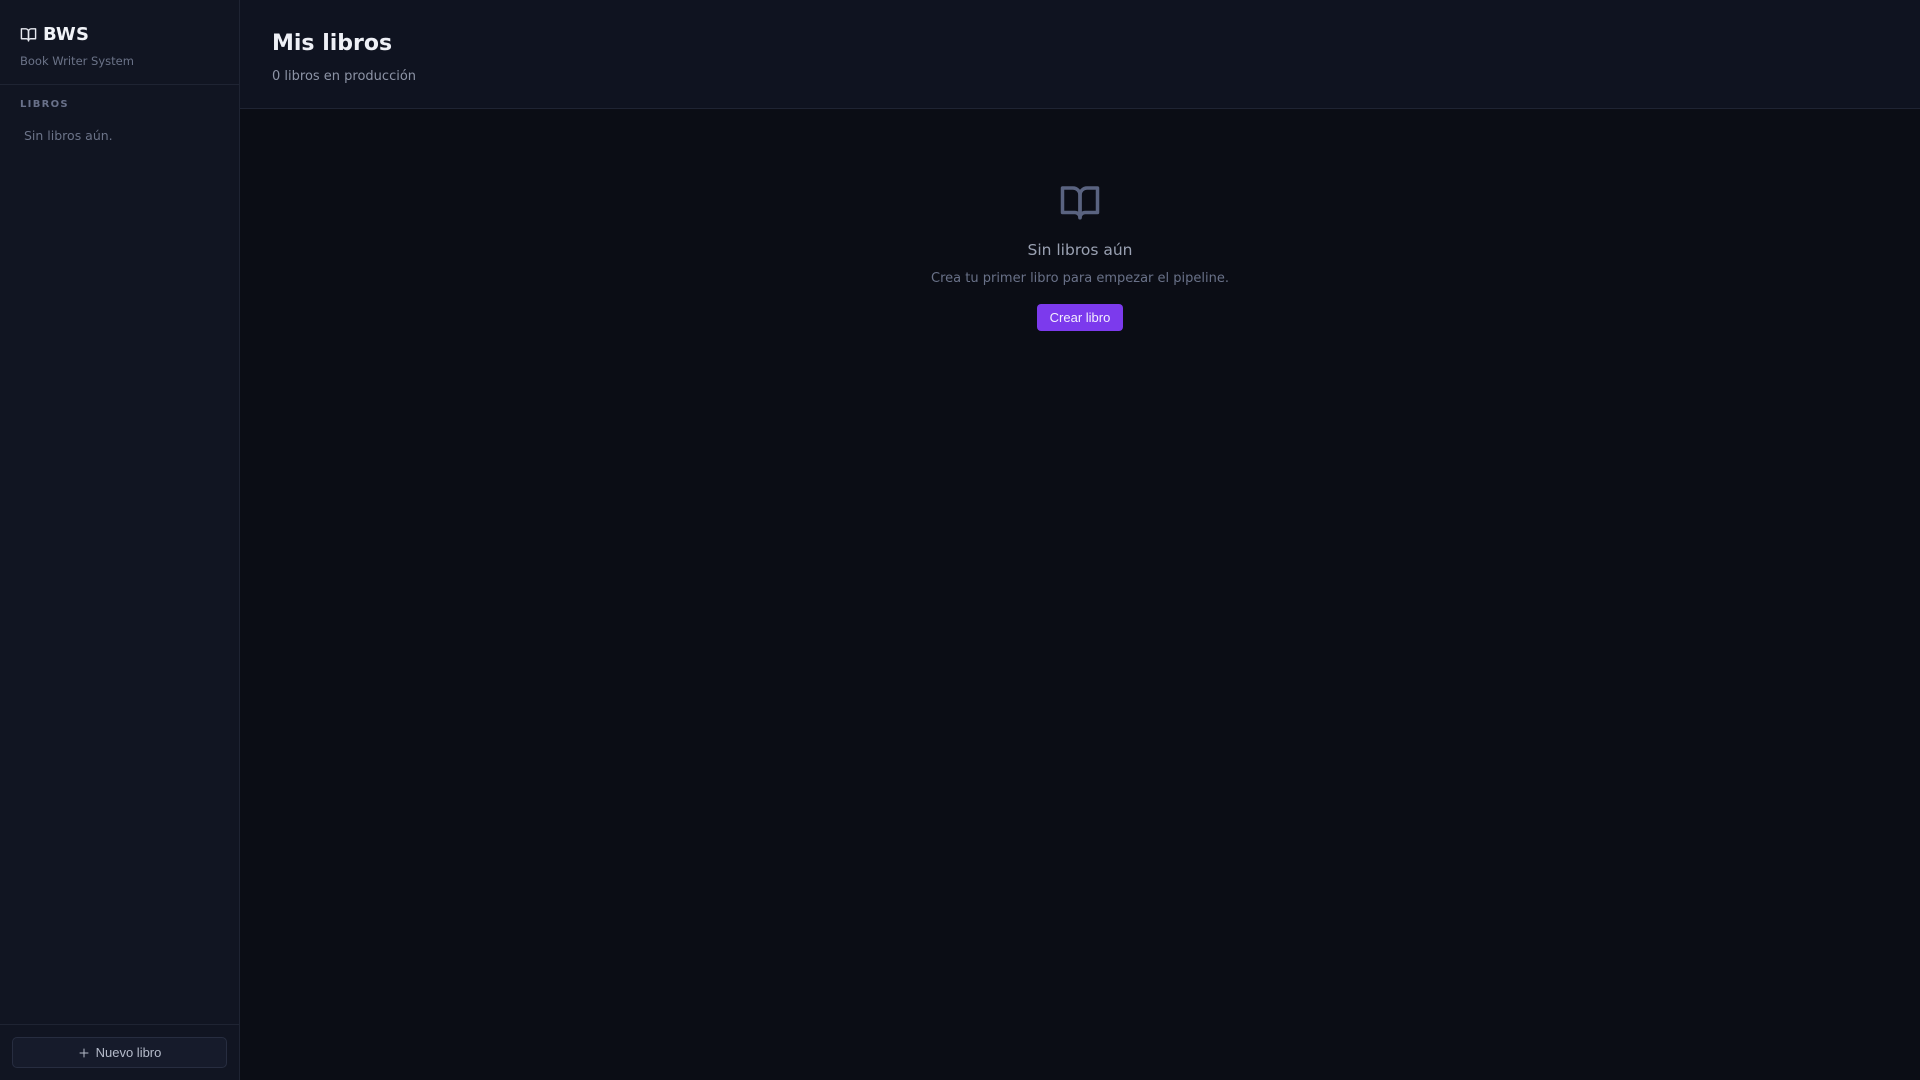 This screenshot has height=1080, width=1920. Describe the element at coordinates (68, 135) in the screenshot. I see `sidebar-empty-text: Sin libros aún.` at that location.